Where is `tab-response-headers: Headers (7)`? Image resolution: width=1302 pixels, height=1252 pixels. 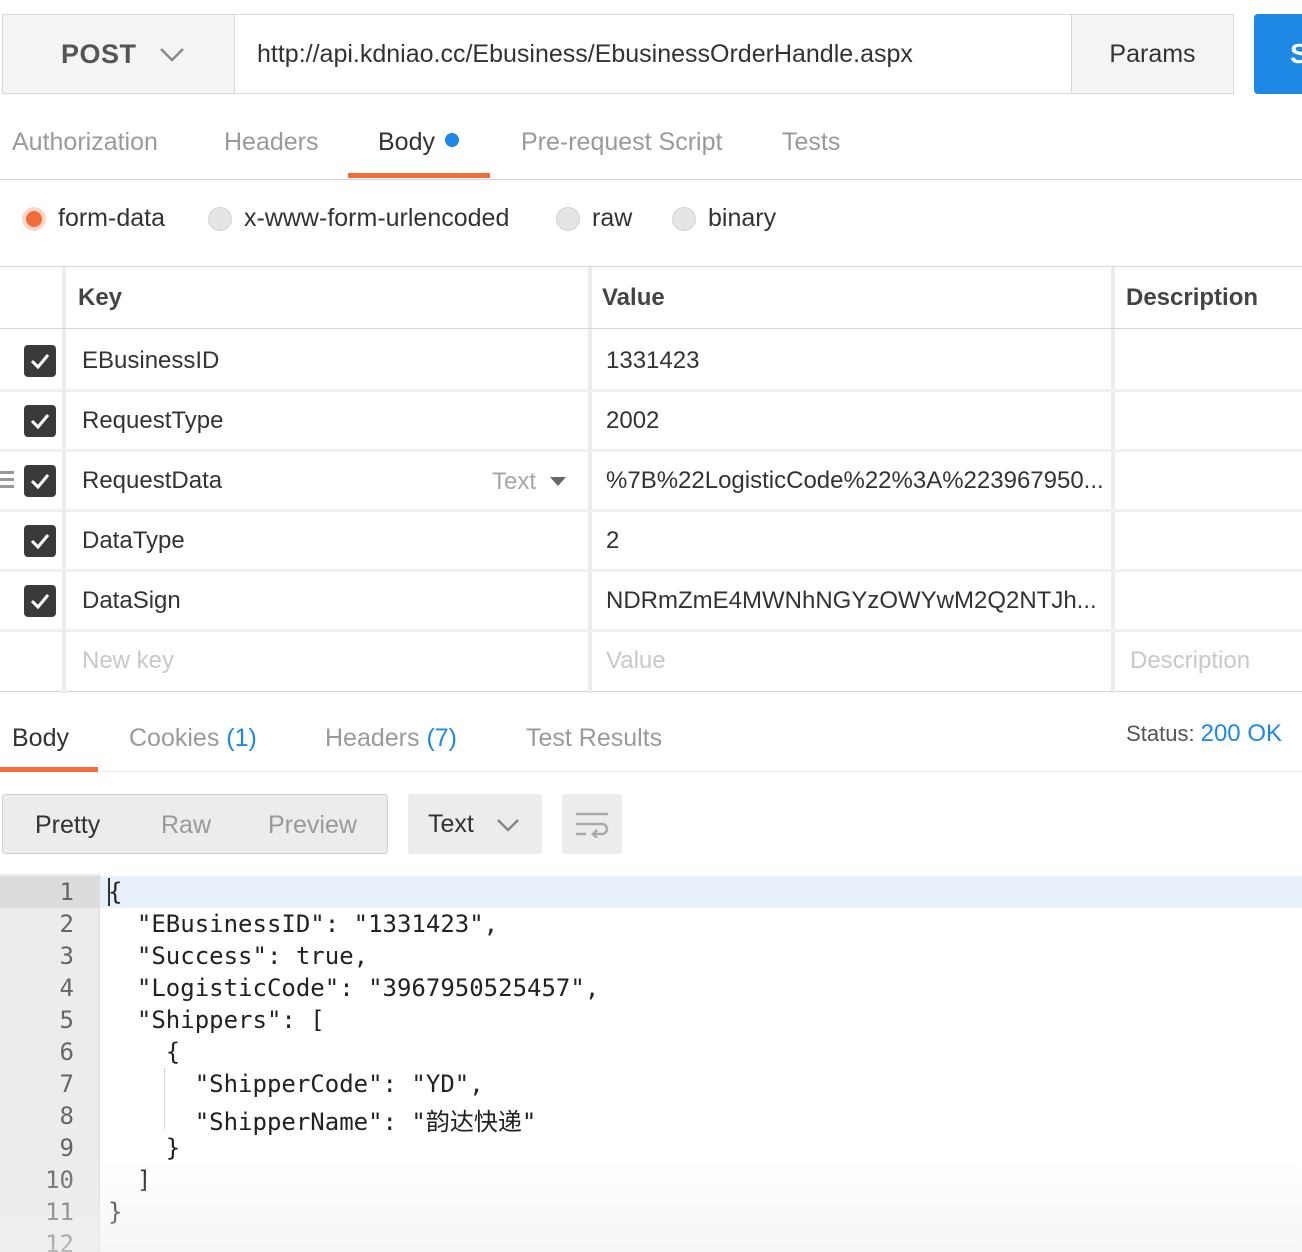 tab-response-headers: Headers (7) is located at coordinates (391, 738).